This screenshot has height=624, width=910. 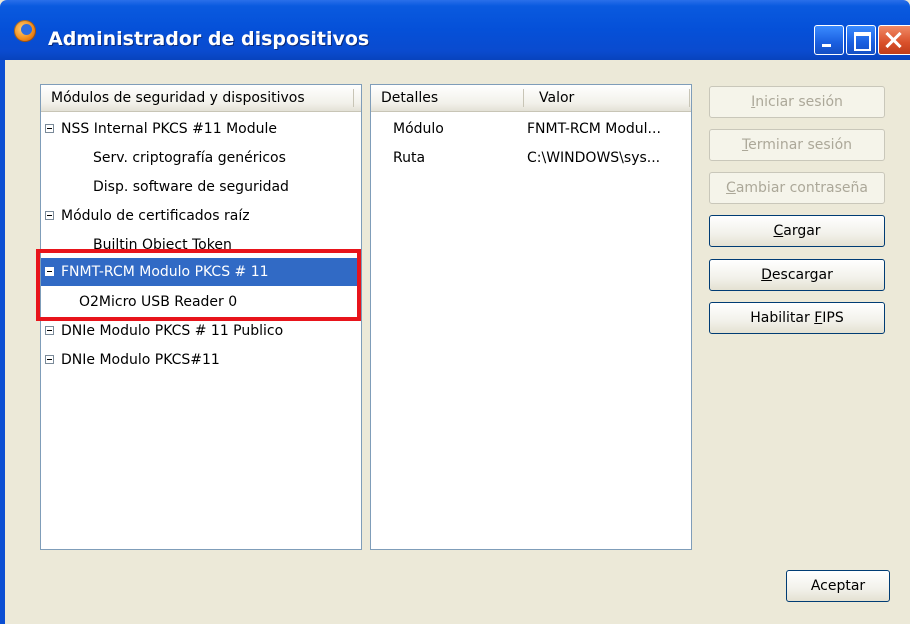 I want to click on window-title: Administrador de dispositivos, so click(x=209, y=39).